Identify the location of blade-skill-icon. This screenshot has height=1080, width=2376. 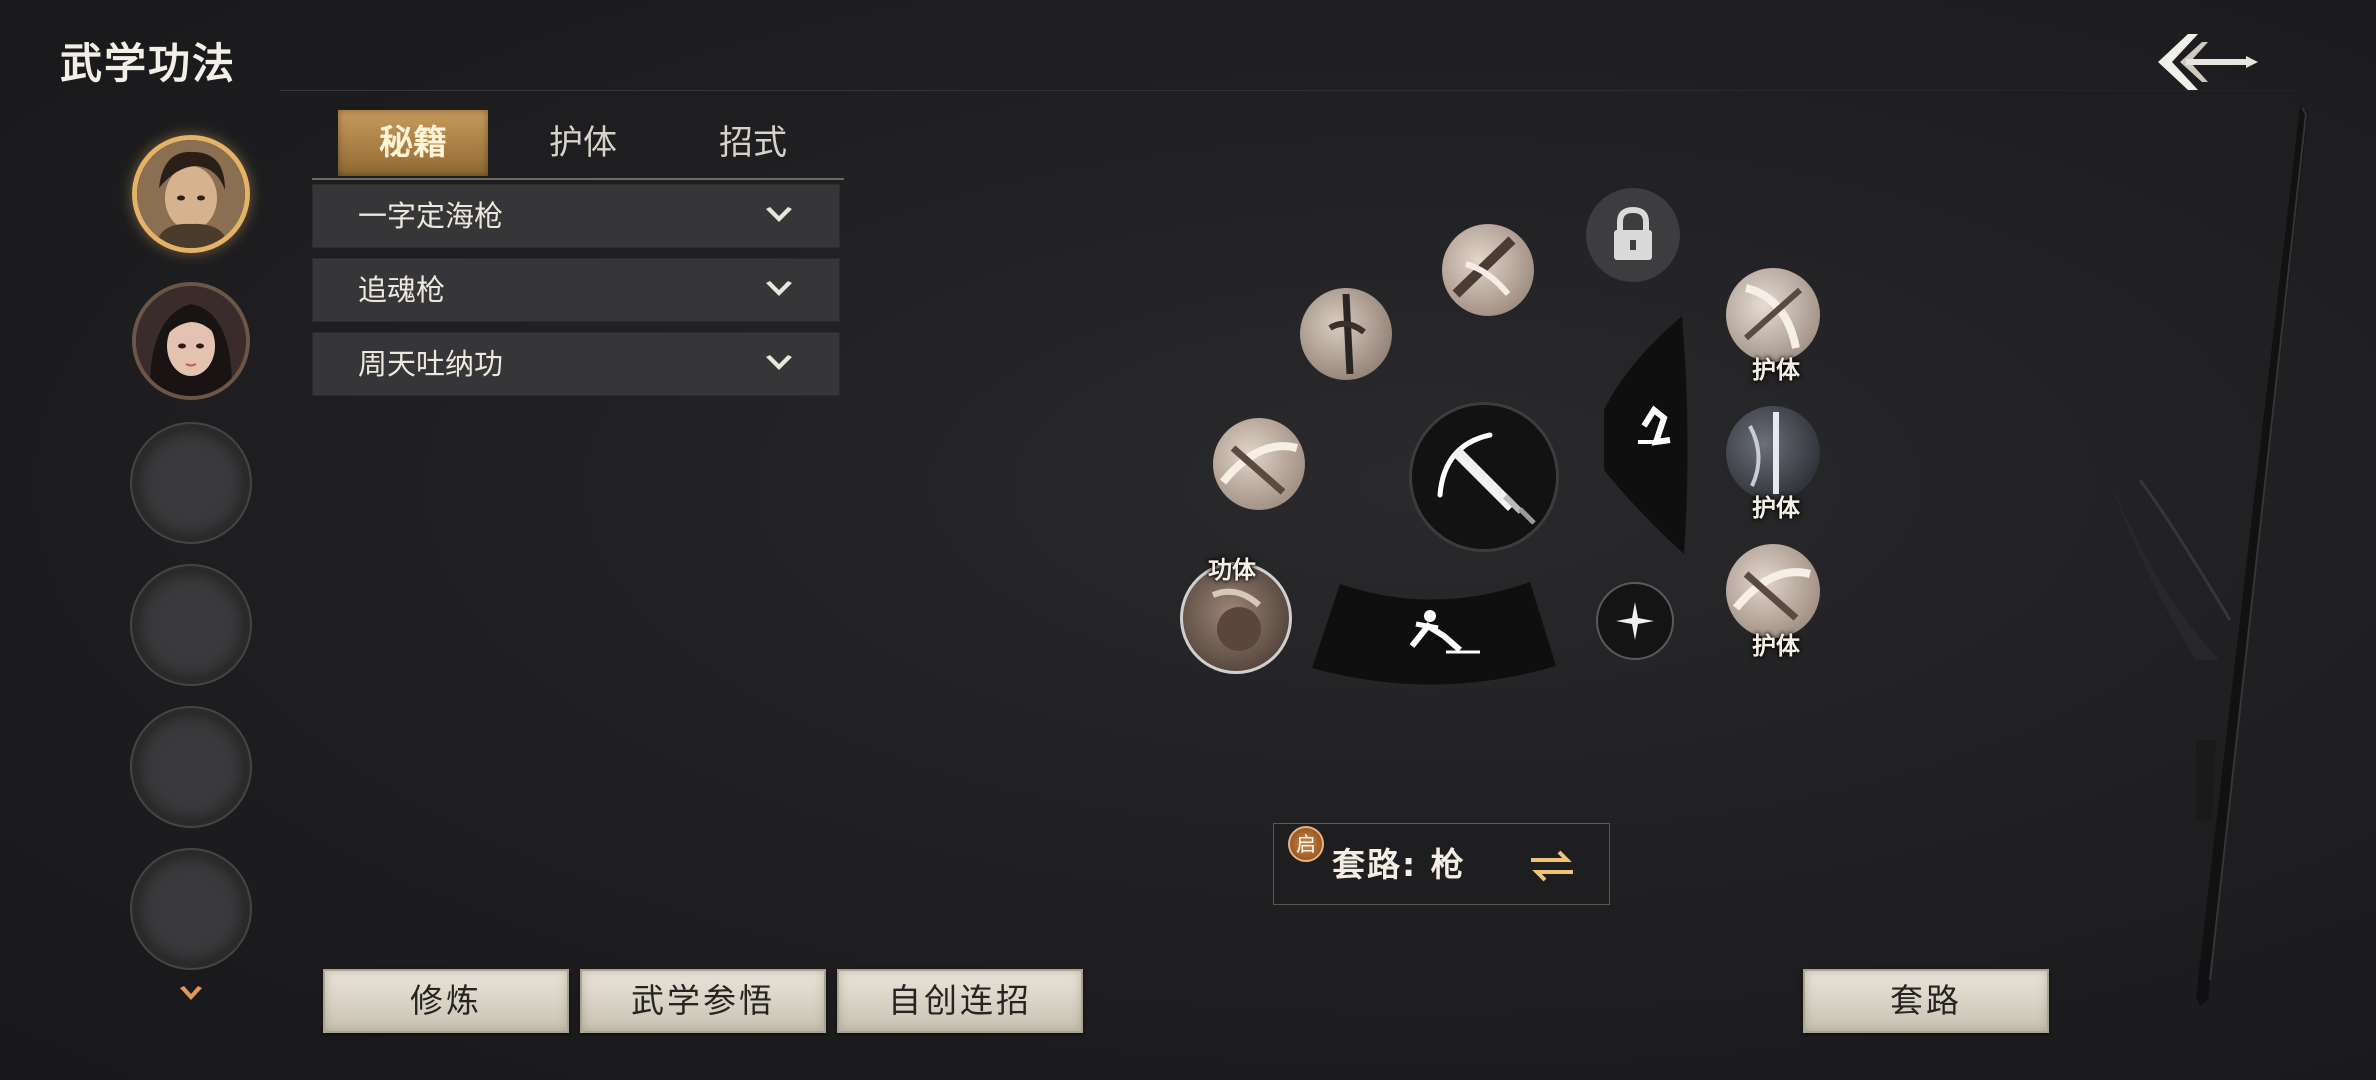
(1763, 453).